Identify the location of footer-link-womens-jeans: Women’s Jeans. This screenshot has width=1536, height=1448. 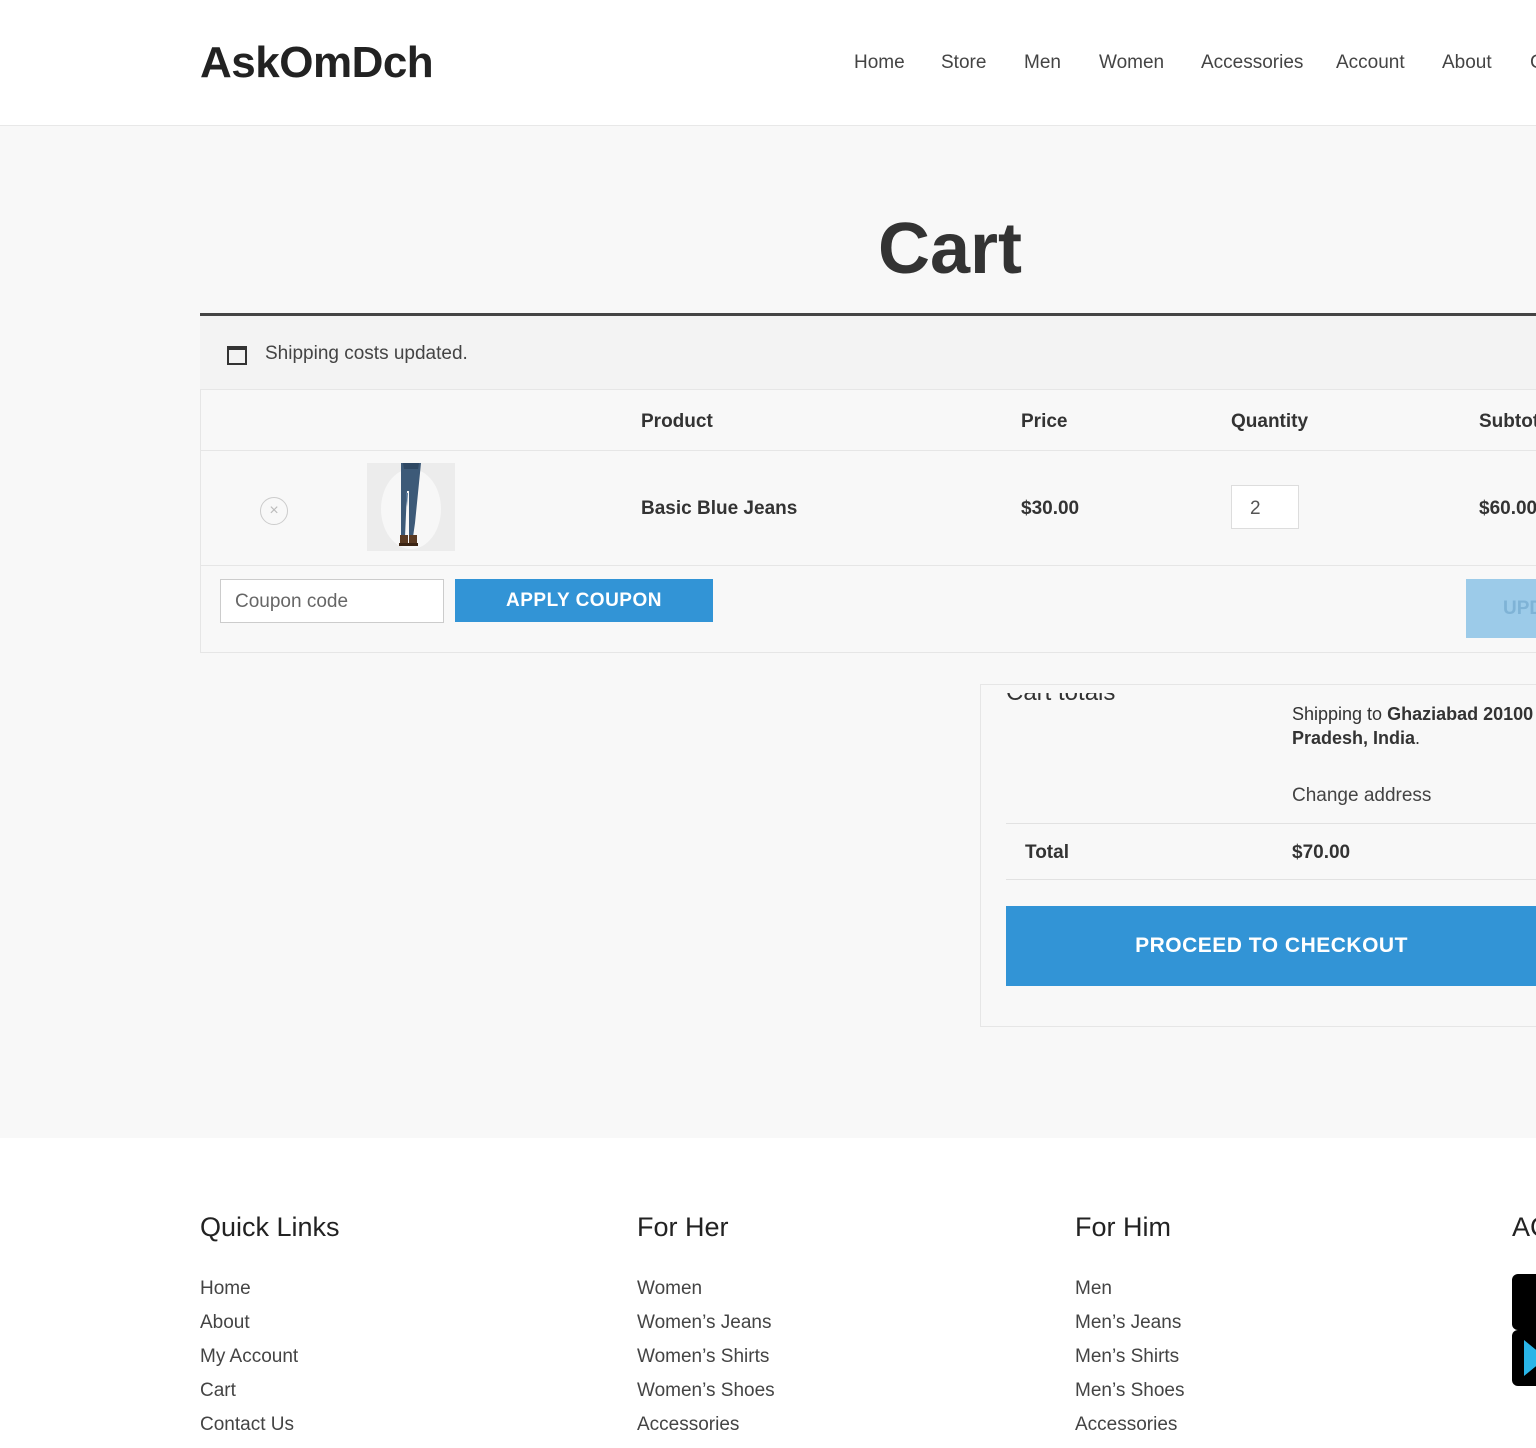
(706, 1329).